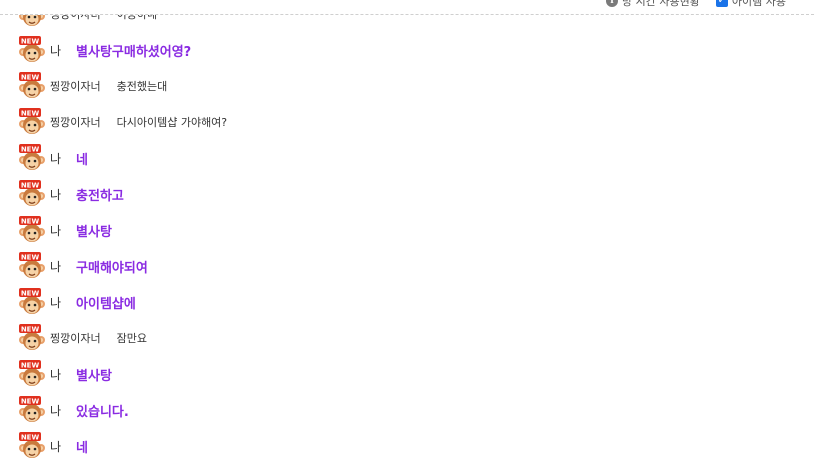  What do you see at coordinates (661, 4) in the screenshot?
I see `toolbar-setting-label-1: 방 시간 사용현황` at bounding box center [661, 4].